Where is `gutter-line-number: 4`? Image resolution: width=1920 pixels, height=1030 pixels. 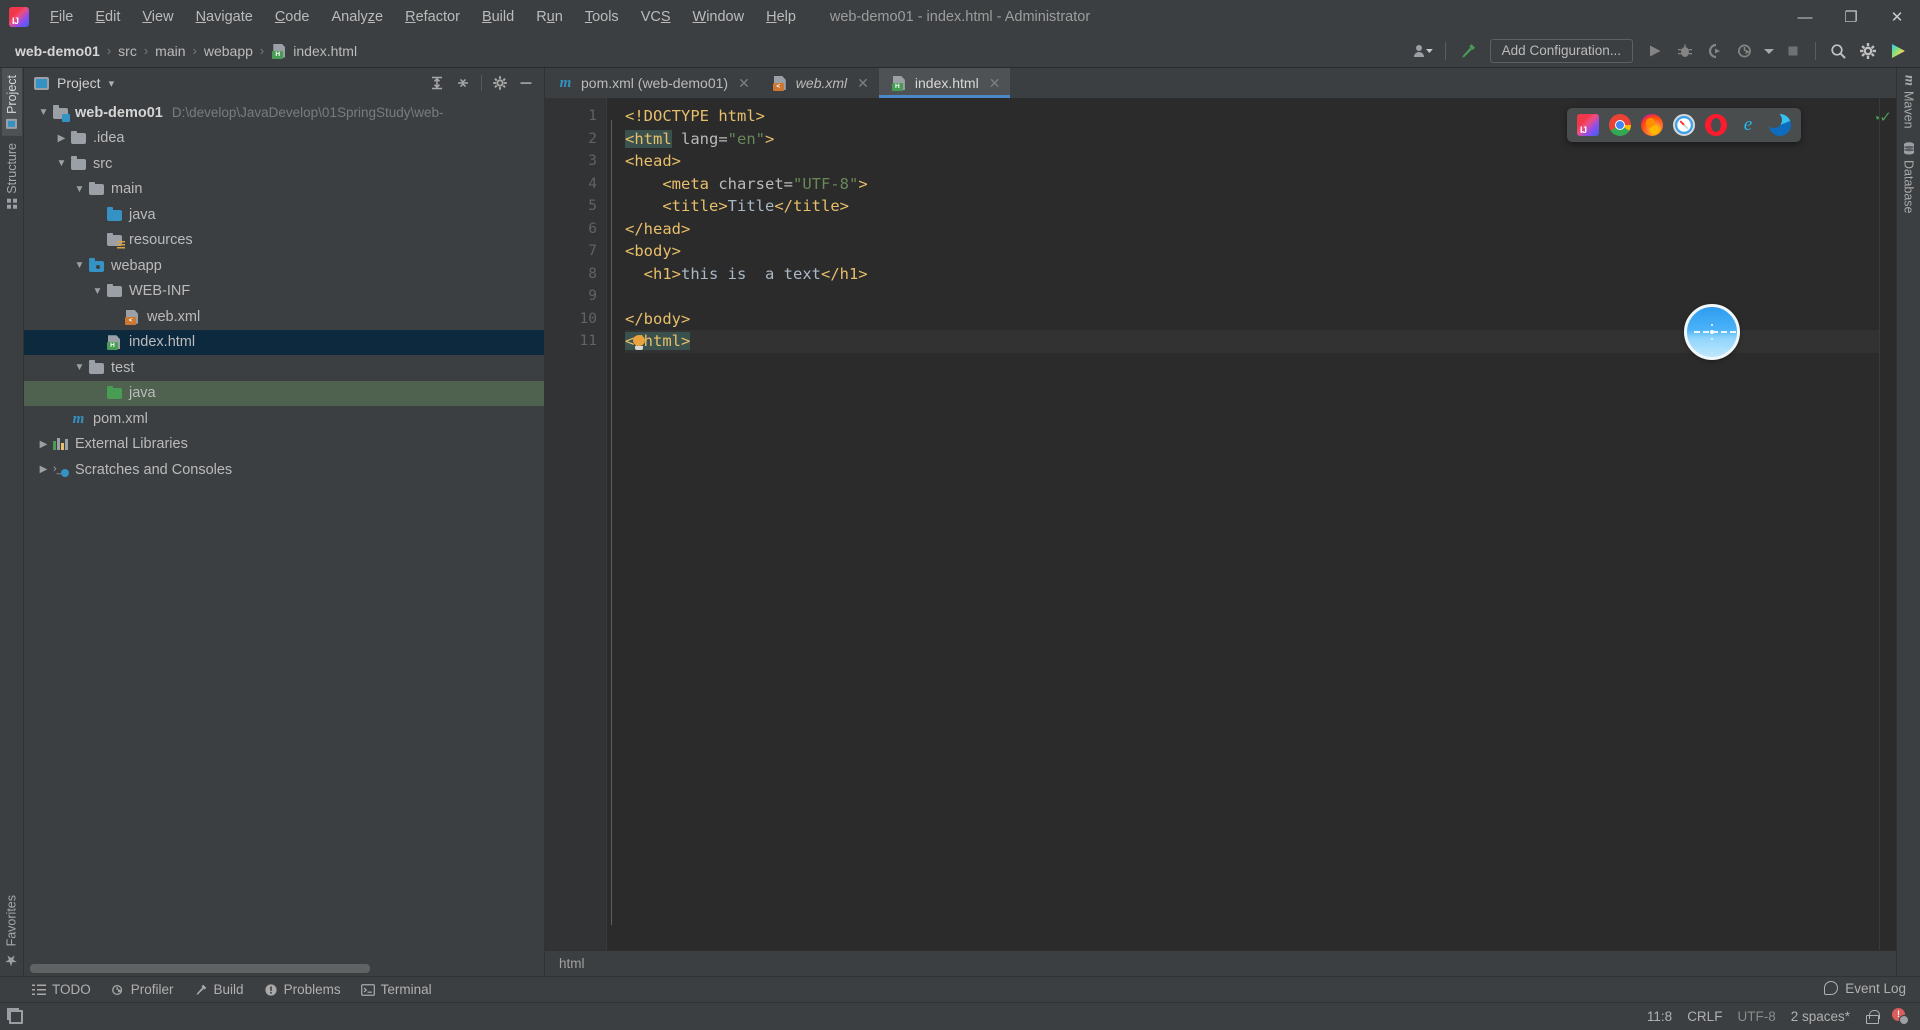
gutter-line-number: 4 is located at coordinates (575, 184).